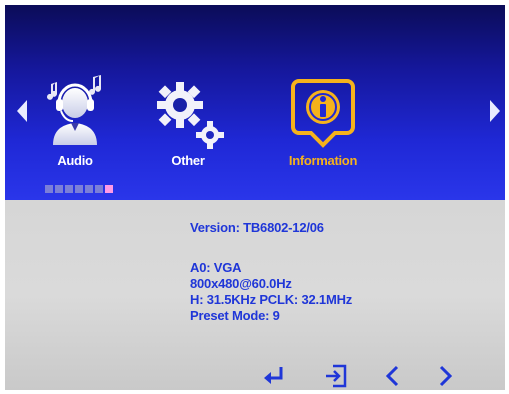  I want to click on chevron-left-icon, so click(393, 376).